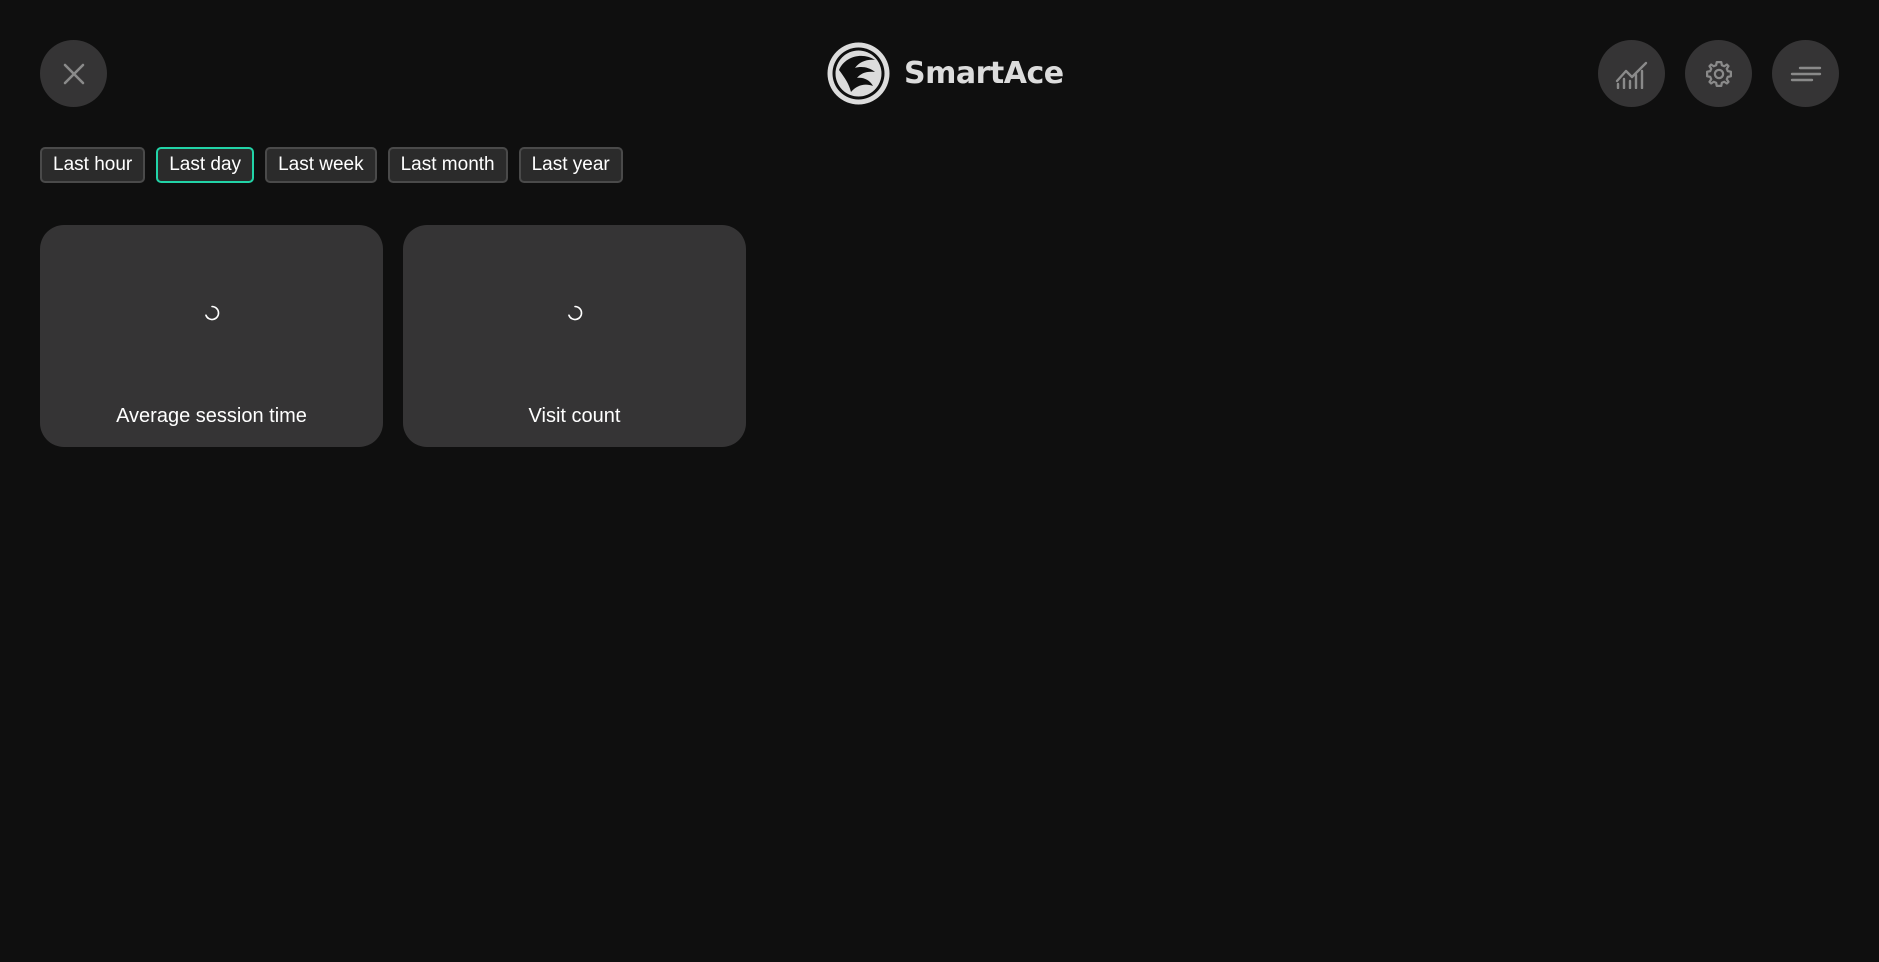 This screenshot has width=1879, height=962. I want to click on menu-lines-icon, so click(1805, 73).